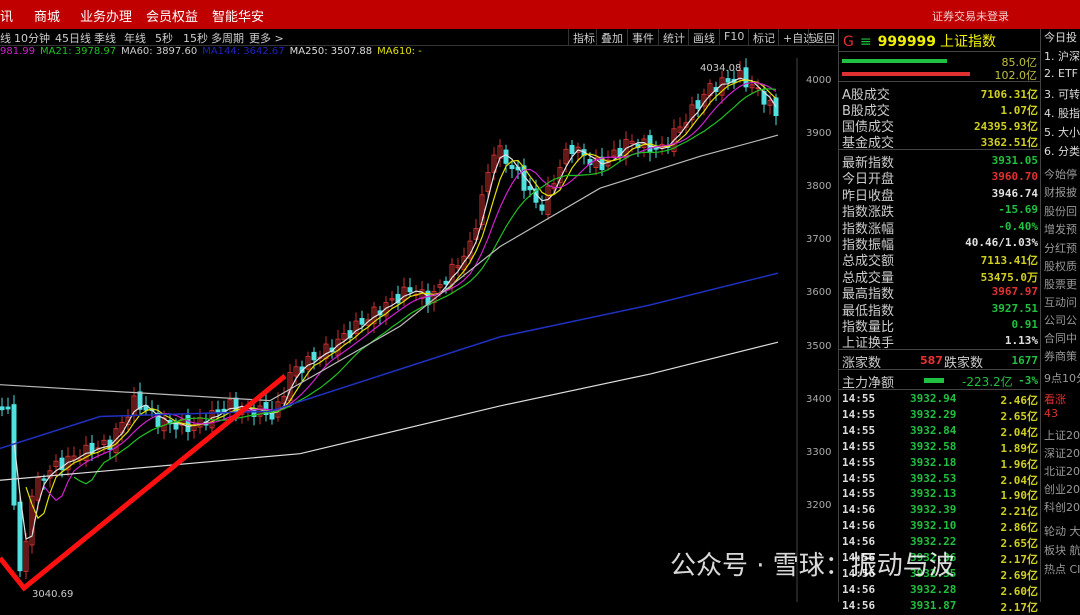  I want to click on value: -0.40%, so click(1018, 226).